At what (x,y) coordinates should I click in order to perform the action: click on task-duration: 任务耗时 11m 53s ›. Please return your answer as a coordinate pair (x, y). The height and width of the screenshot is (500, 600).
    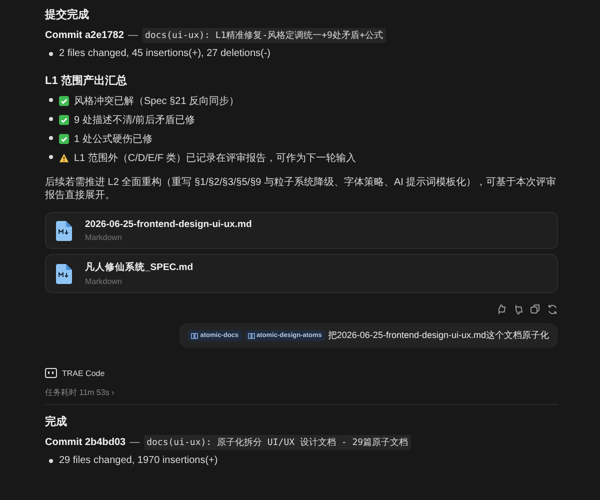
    Looking at the image, I should click on (79, 392).